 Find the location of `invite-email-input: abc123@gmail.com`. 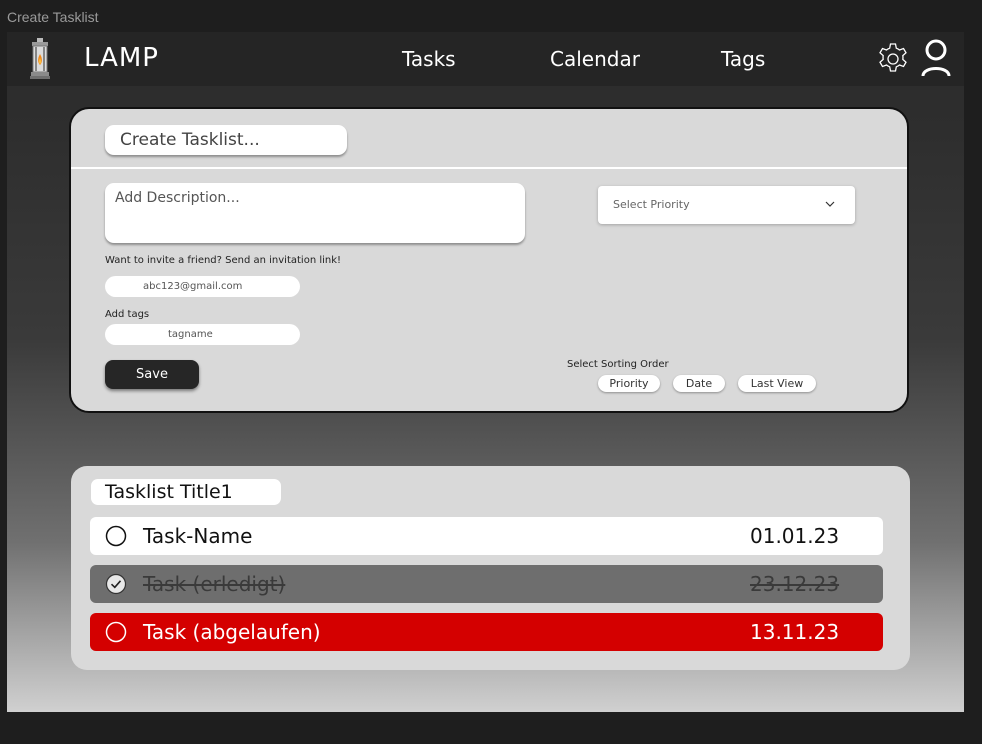

invite-email-input: abc123@gmail.com is located at coordinates (202, 286).